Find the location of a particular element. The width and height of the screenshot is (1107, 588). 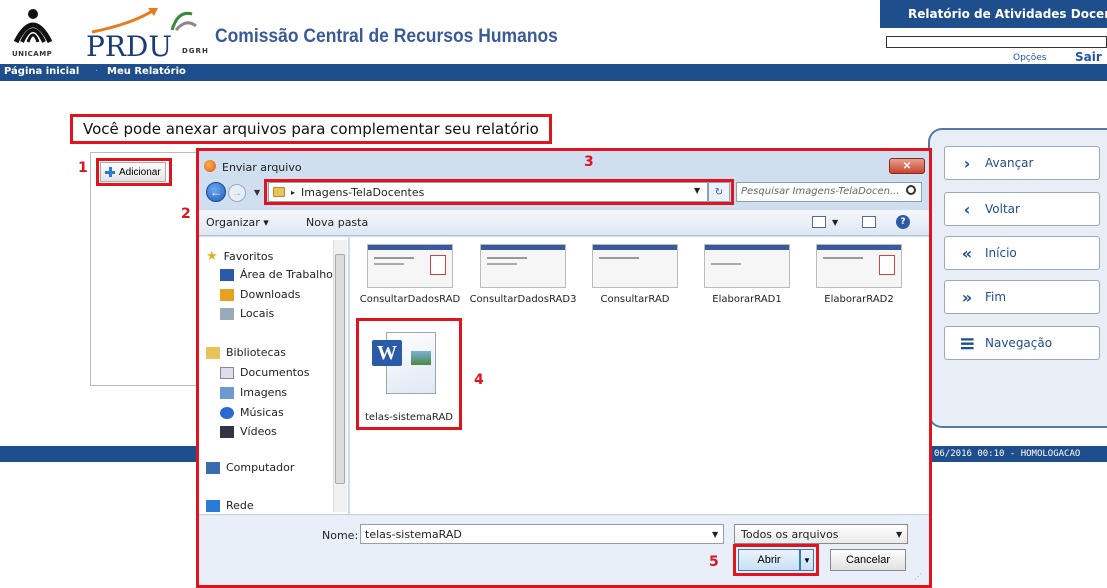

new-folder-button: Nova pasta is located at coordinates (337, 222).